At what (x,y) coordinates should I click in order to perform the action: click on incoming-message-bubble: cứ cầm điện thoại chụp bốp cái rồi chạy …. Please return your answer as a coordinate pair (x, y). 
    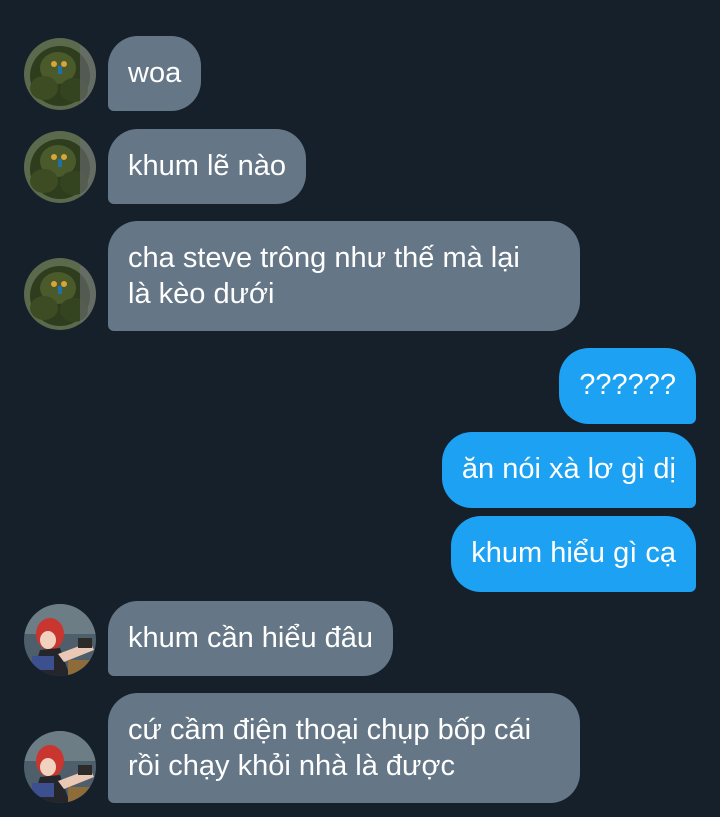
    Looking at the image, I should click on (344, 748).